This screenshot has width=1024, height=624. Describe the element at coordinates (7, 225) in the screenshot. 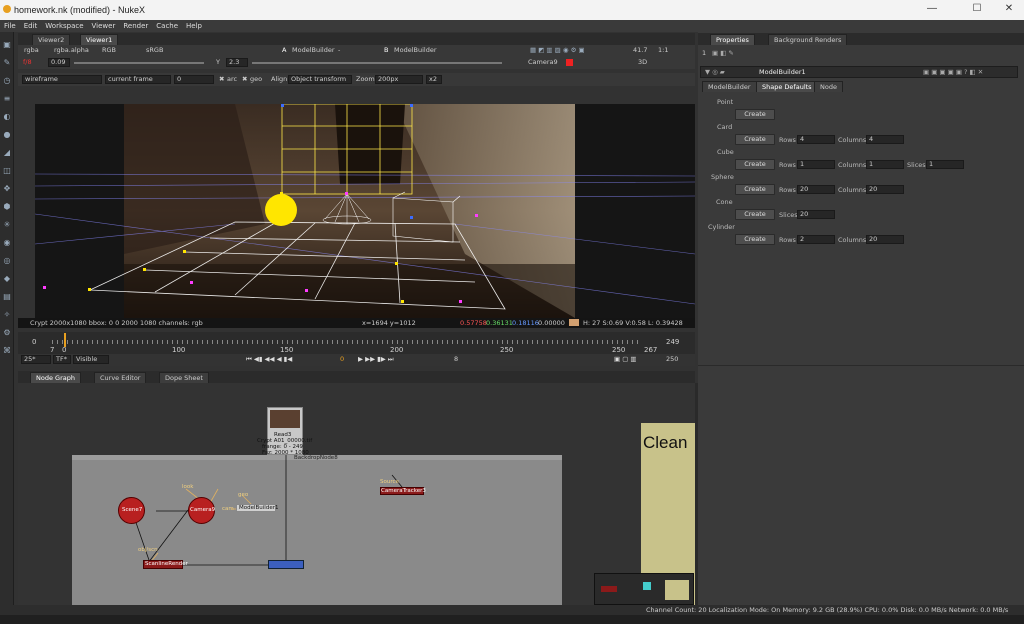

I see `particles-tool-icon: ✳` at that location.